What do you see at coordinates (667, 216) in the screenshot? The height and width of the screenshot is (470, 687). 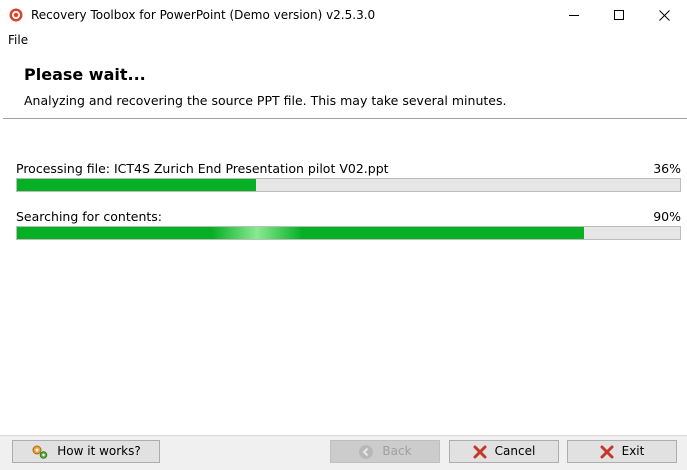 I see `searching-contents-percent: 90%` at bounding box center [667, 216].